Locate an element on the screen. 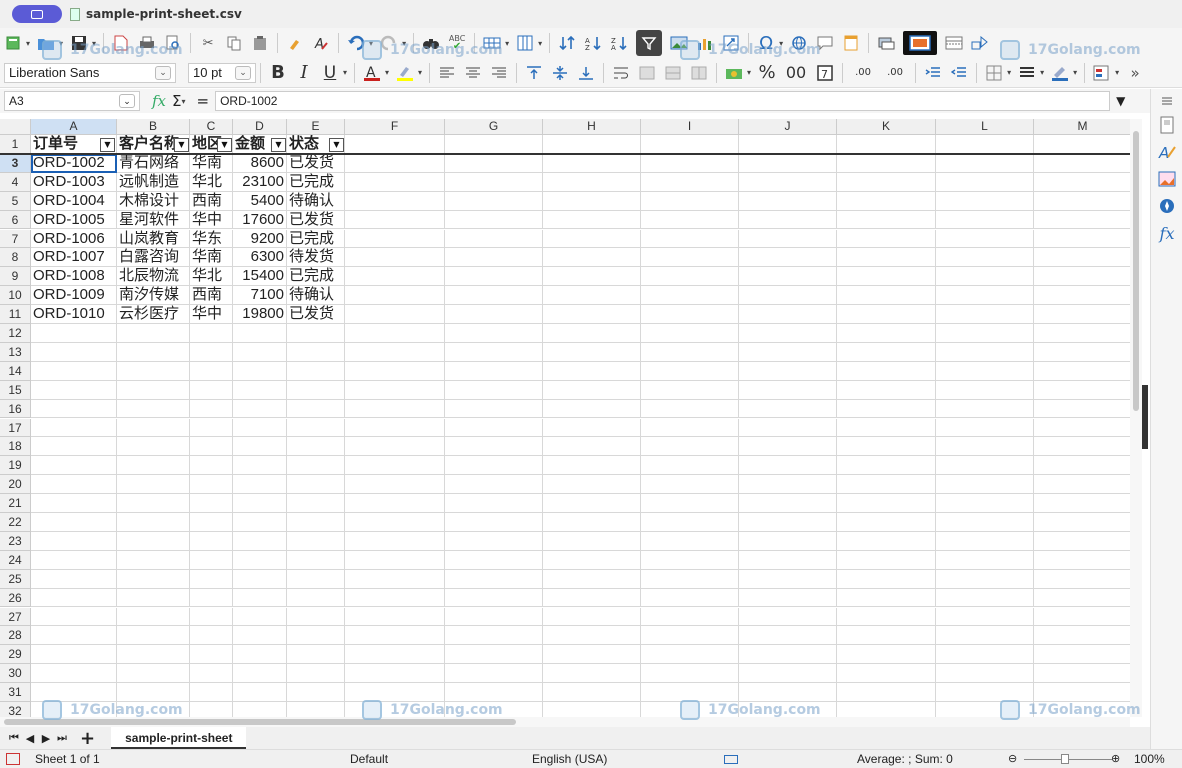 The image size is (1182, 768). function-wizard-button: fx is located at coordinates (159, 101).